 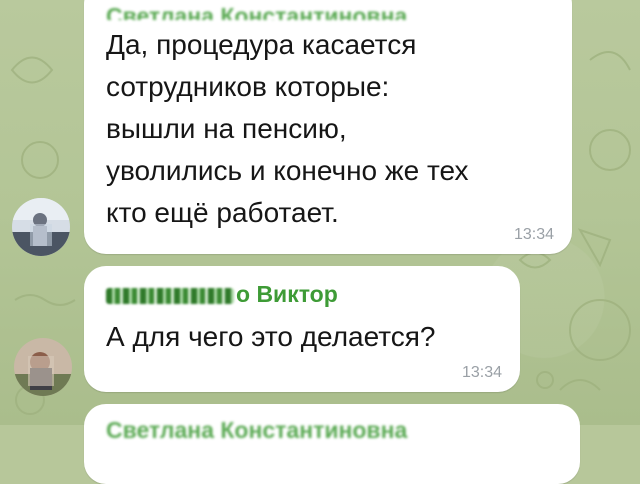 What do you see at coordinates (222, 212) in the screenshot?
I see `message-line: кто ещё работает.` at bounding box center [222, 212].